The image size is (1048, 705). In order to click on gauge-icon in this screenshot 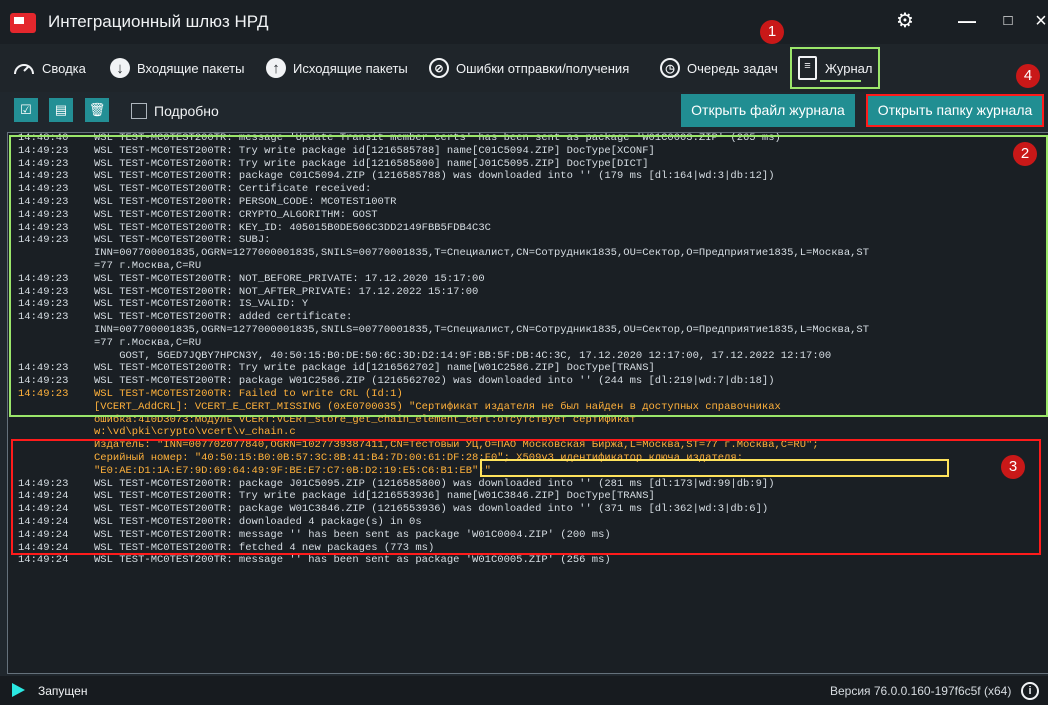, I will do `click(24, 69)`.